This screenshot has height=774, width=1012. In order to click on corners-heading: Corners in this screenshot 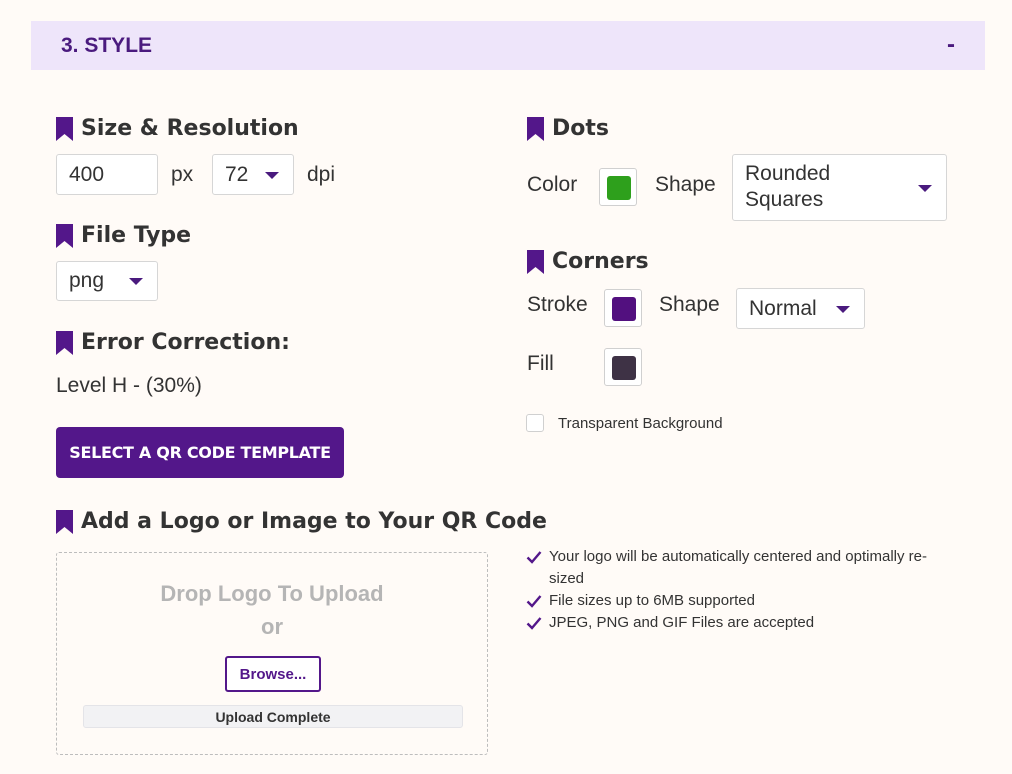, I will do `click(588, 261)`.